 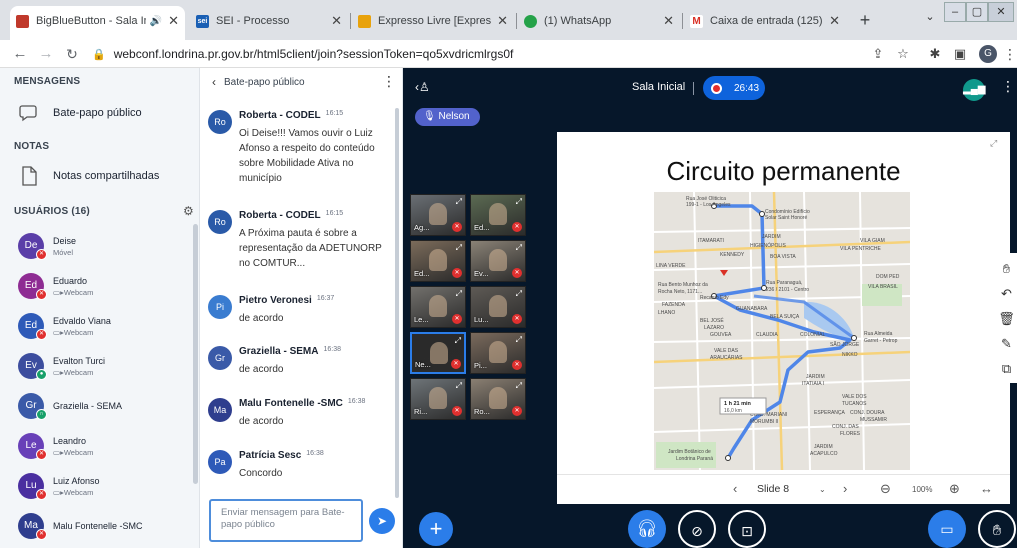 I want to click on tab-search-icon: ⌄, so click(x=930, y=18).